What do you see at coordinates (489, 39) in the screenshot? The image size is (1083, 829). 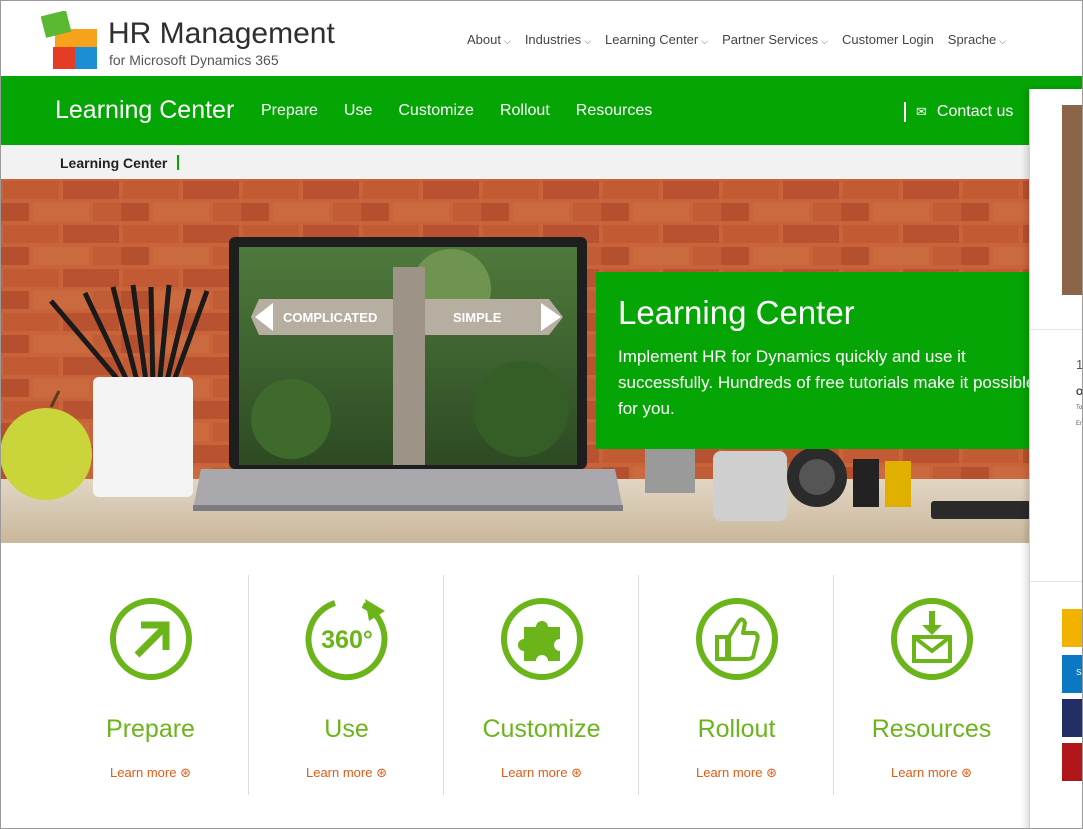 I see `top-nav-about: About ⌵` at bounding box center [489, 39].